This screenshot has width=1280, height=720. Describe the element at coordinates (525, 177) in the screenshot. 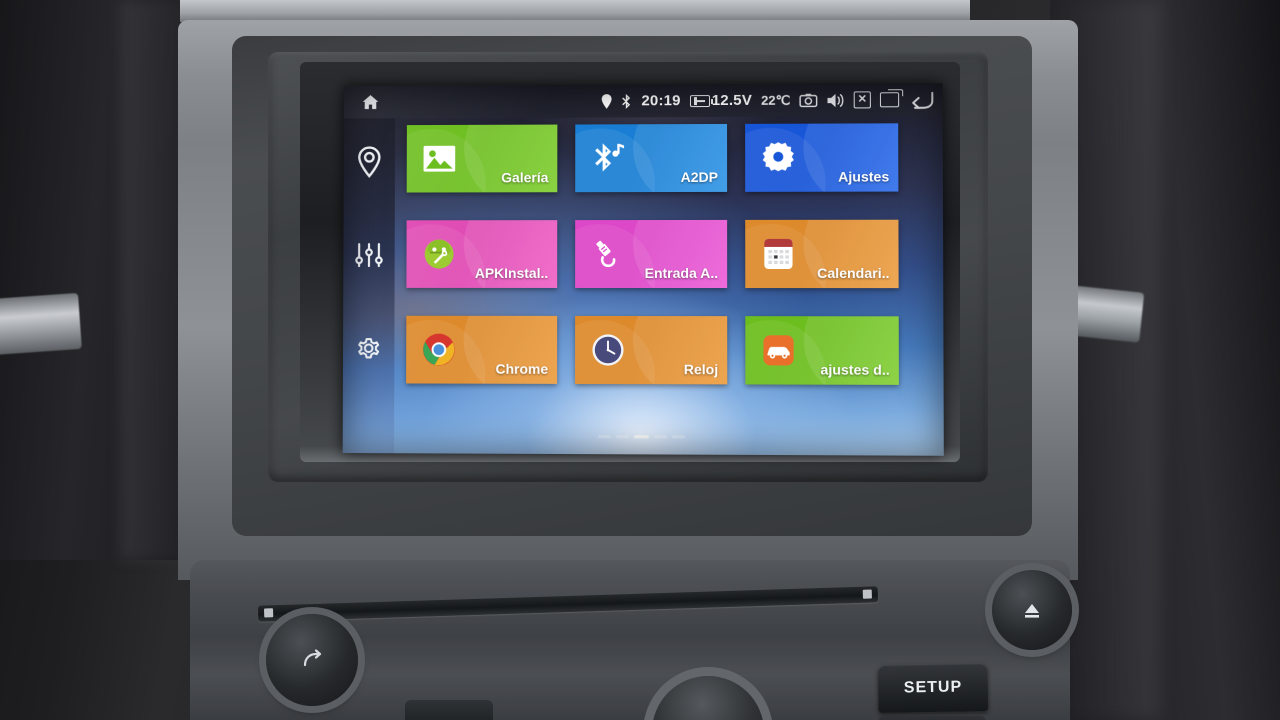

I see `app-label: Galería` at that location.